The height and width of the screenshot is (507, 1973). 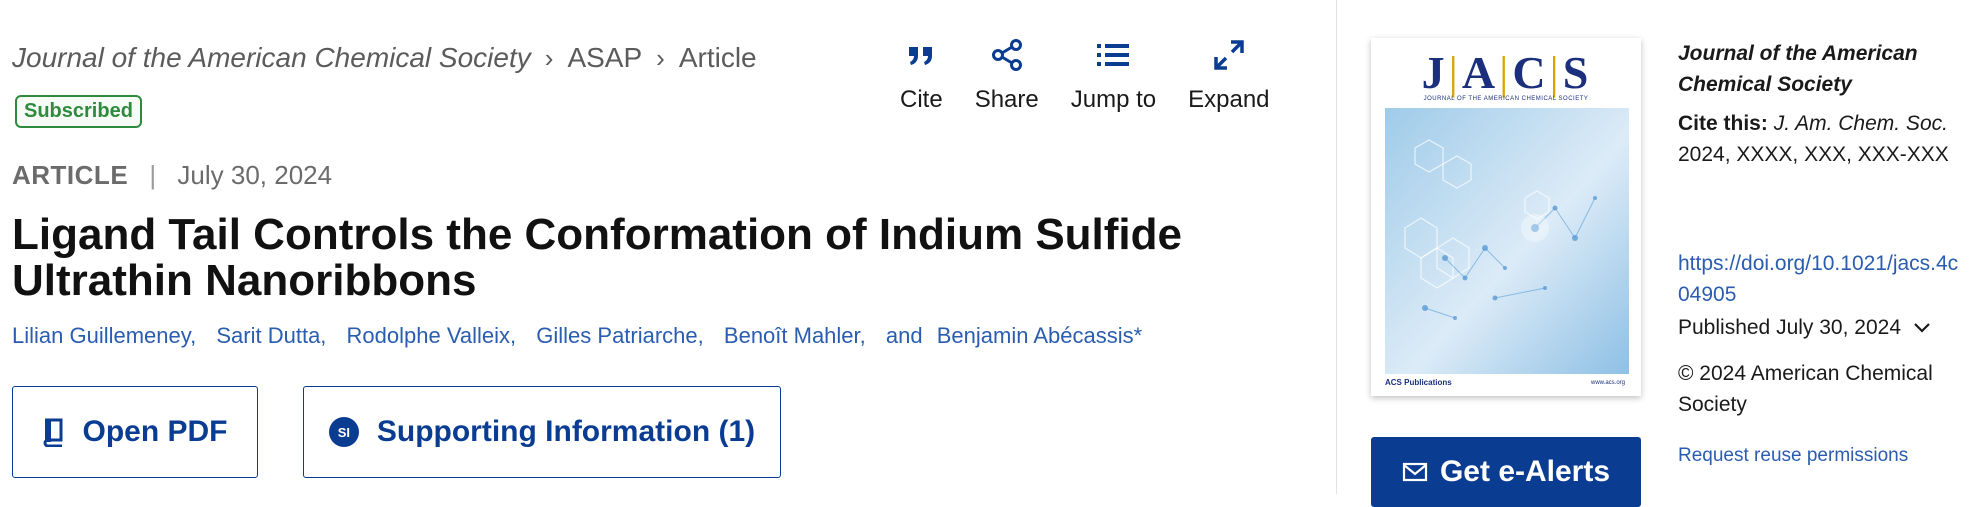 What do you see at coordinates (1506, 99) in the screenshot?
I see `cover-subtitle: JOURNAL OF THE AMERICAN CHEMICAL SOCIETY` at bounding box center [1506, 99].